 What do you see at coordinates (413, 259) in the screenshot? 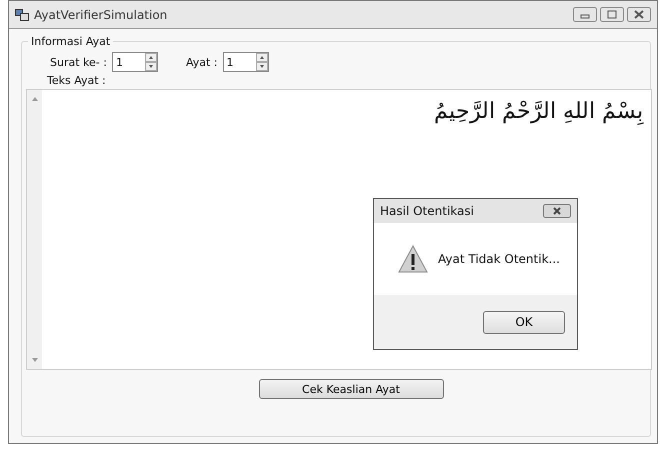
I see `warning-icon` at bounding box center [413, 259].